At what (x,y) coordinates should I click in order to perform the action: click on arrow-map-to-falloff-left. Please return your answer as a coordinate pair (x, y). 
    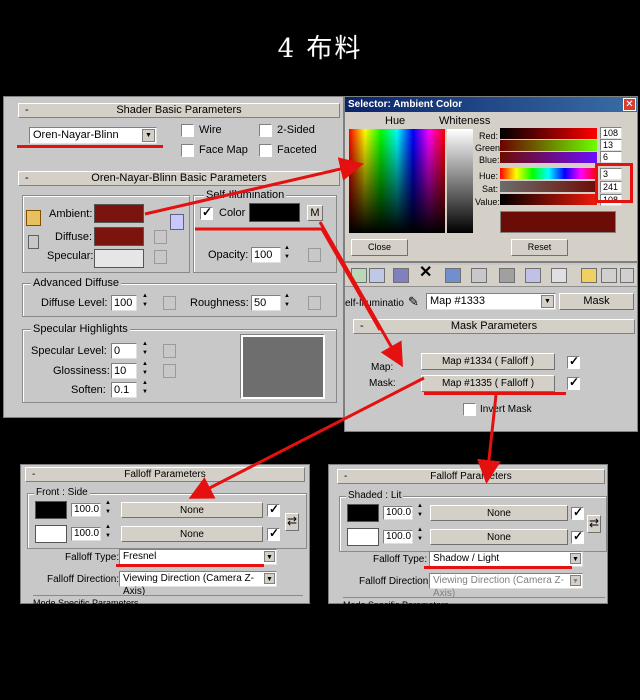
    Looking at the image, I should click on (306, 437).